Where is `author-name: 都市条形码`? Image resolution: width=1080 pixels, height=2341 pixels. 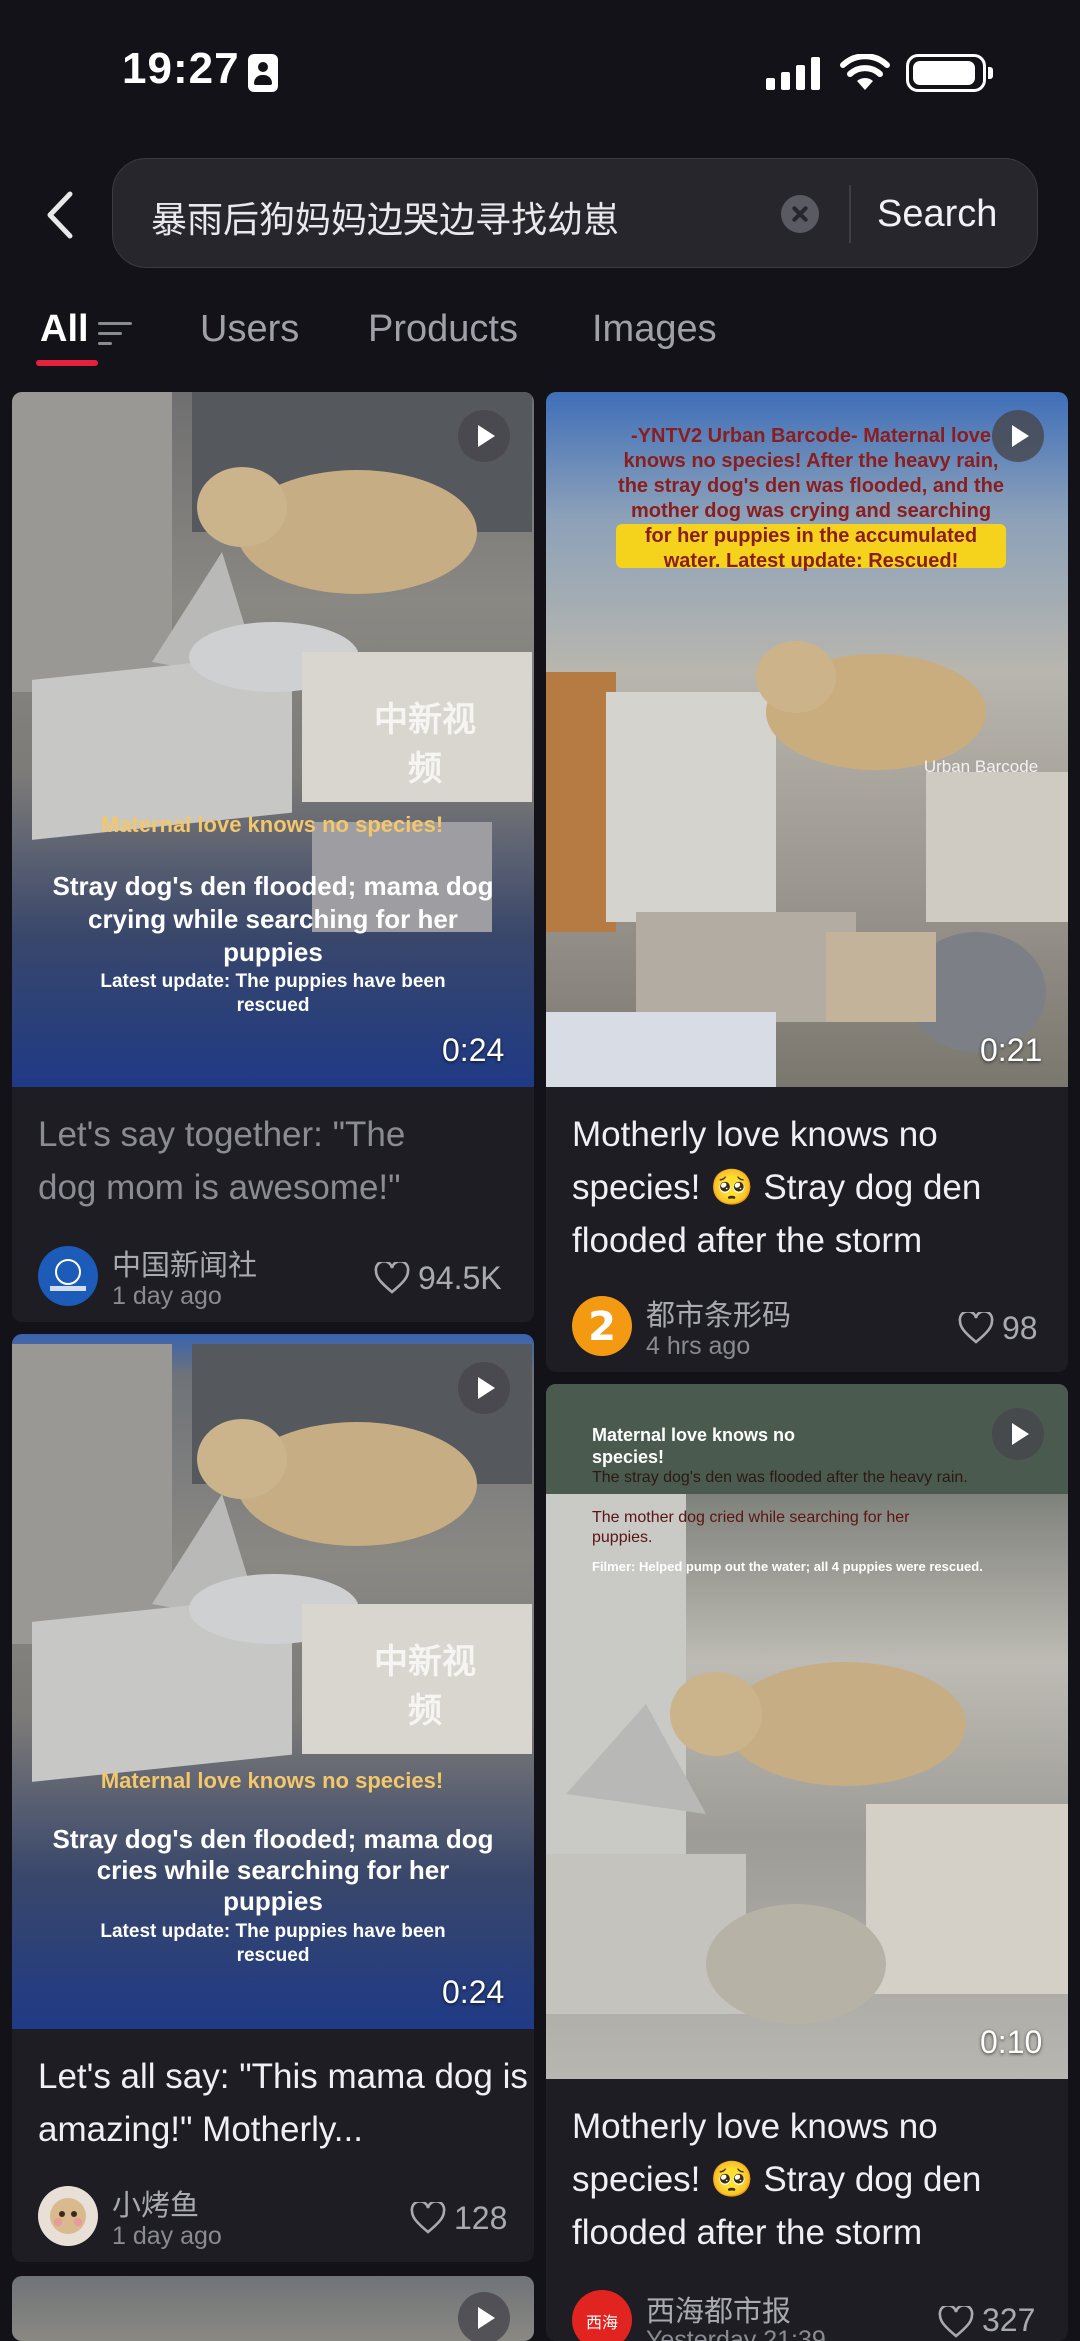 author-name: 都市条形码 is located at coordinates (718, 1313).